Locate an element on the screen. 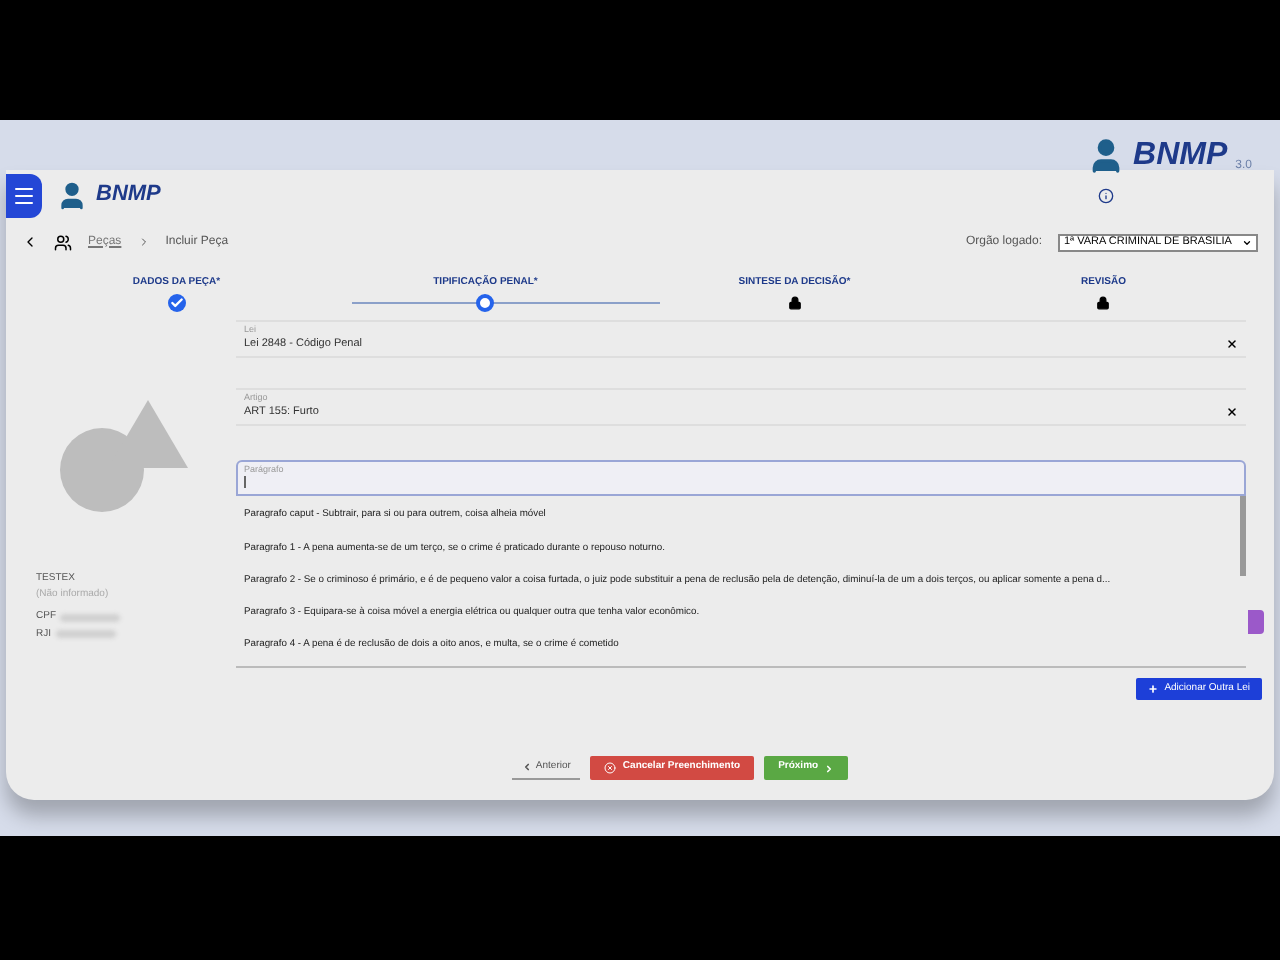 Image resolution: width=1280 pixels, height=960 pixels. plus-icon is located at coordinates (1153, 689).